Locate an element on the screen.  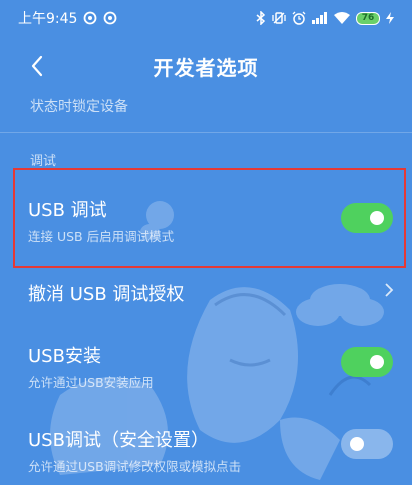
status-bar-left: 上午9:45 is located at coordinates (67, 18).